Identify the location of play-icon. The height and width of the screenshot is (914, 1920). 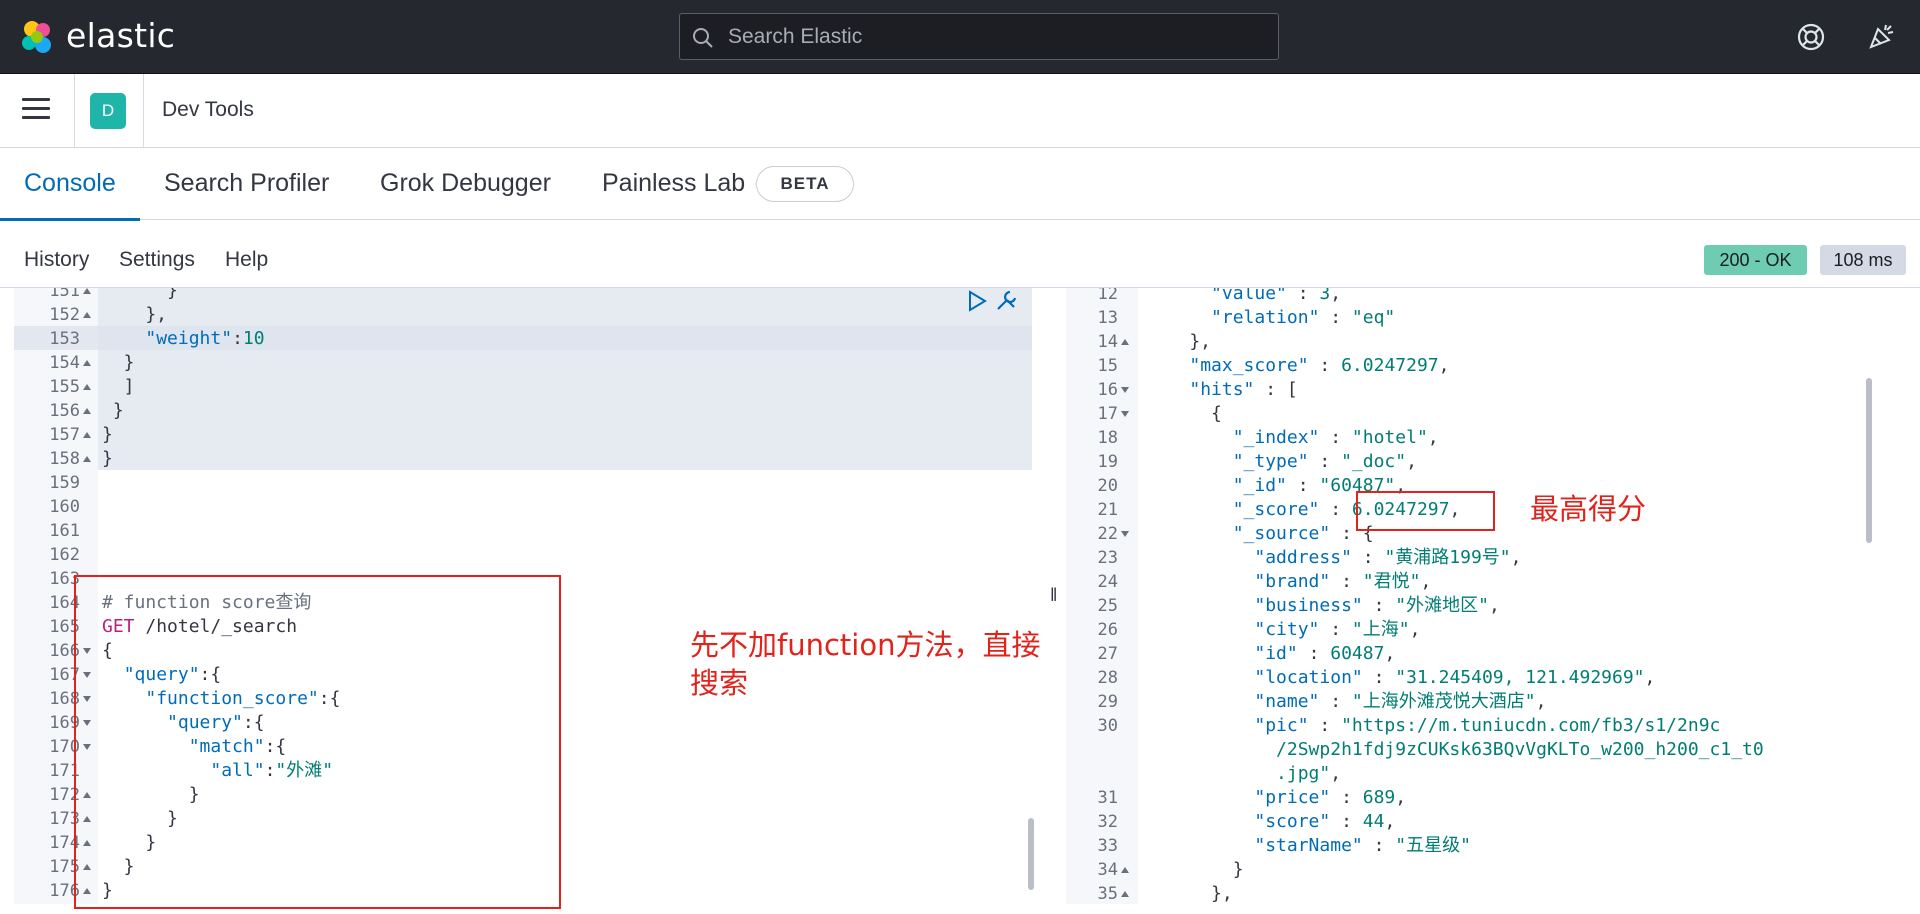
(977, 301).